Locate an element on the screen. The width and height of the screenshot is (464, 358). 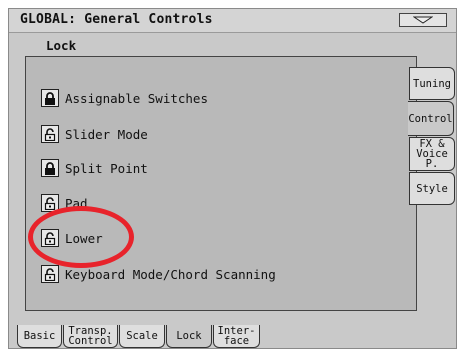
tab-label: Control is located at coordinates (430, 118).